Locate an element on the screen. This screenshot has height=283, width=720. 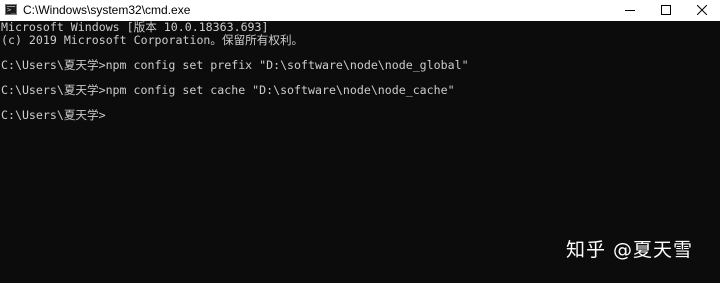
close-icon is located at coordinates (702, 10).